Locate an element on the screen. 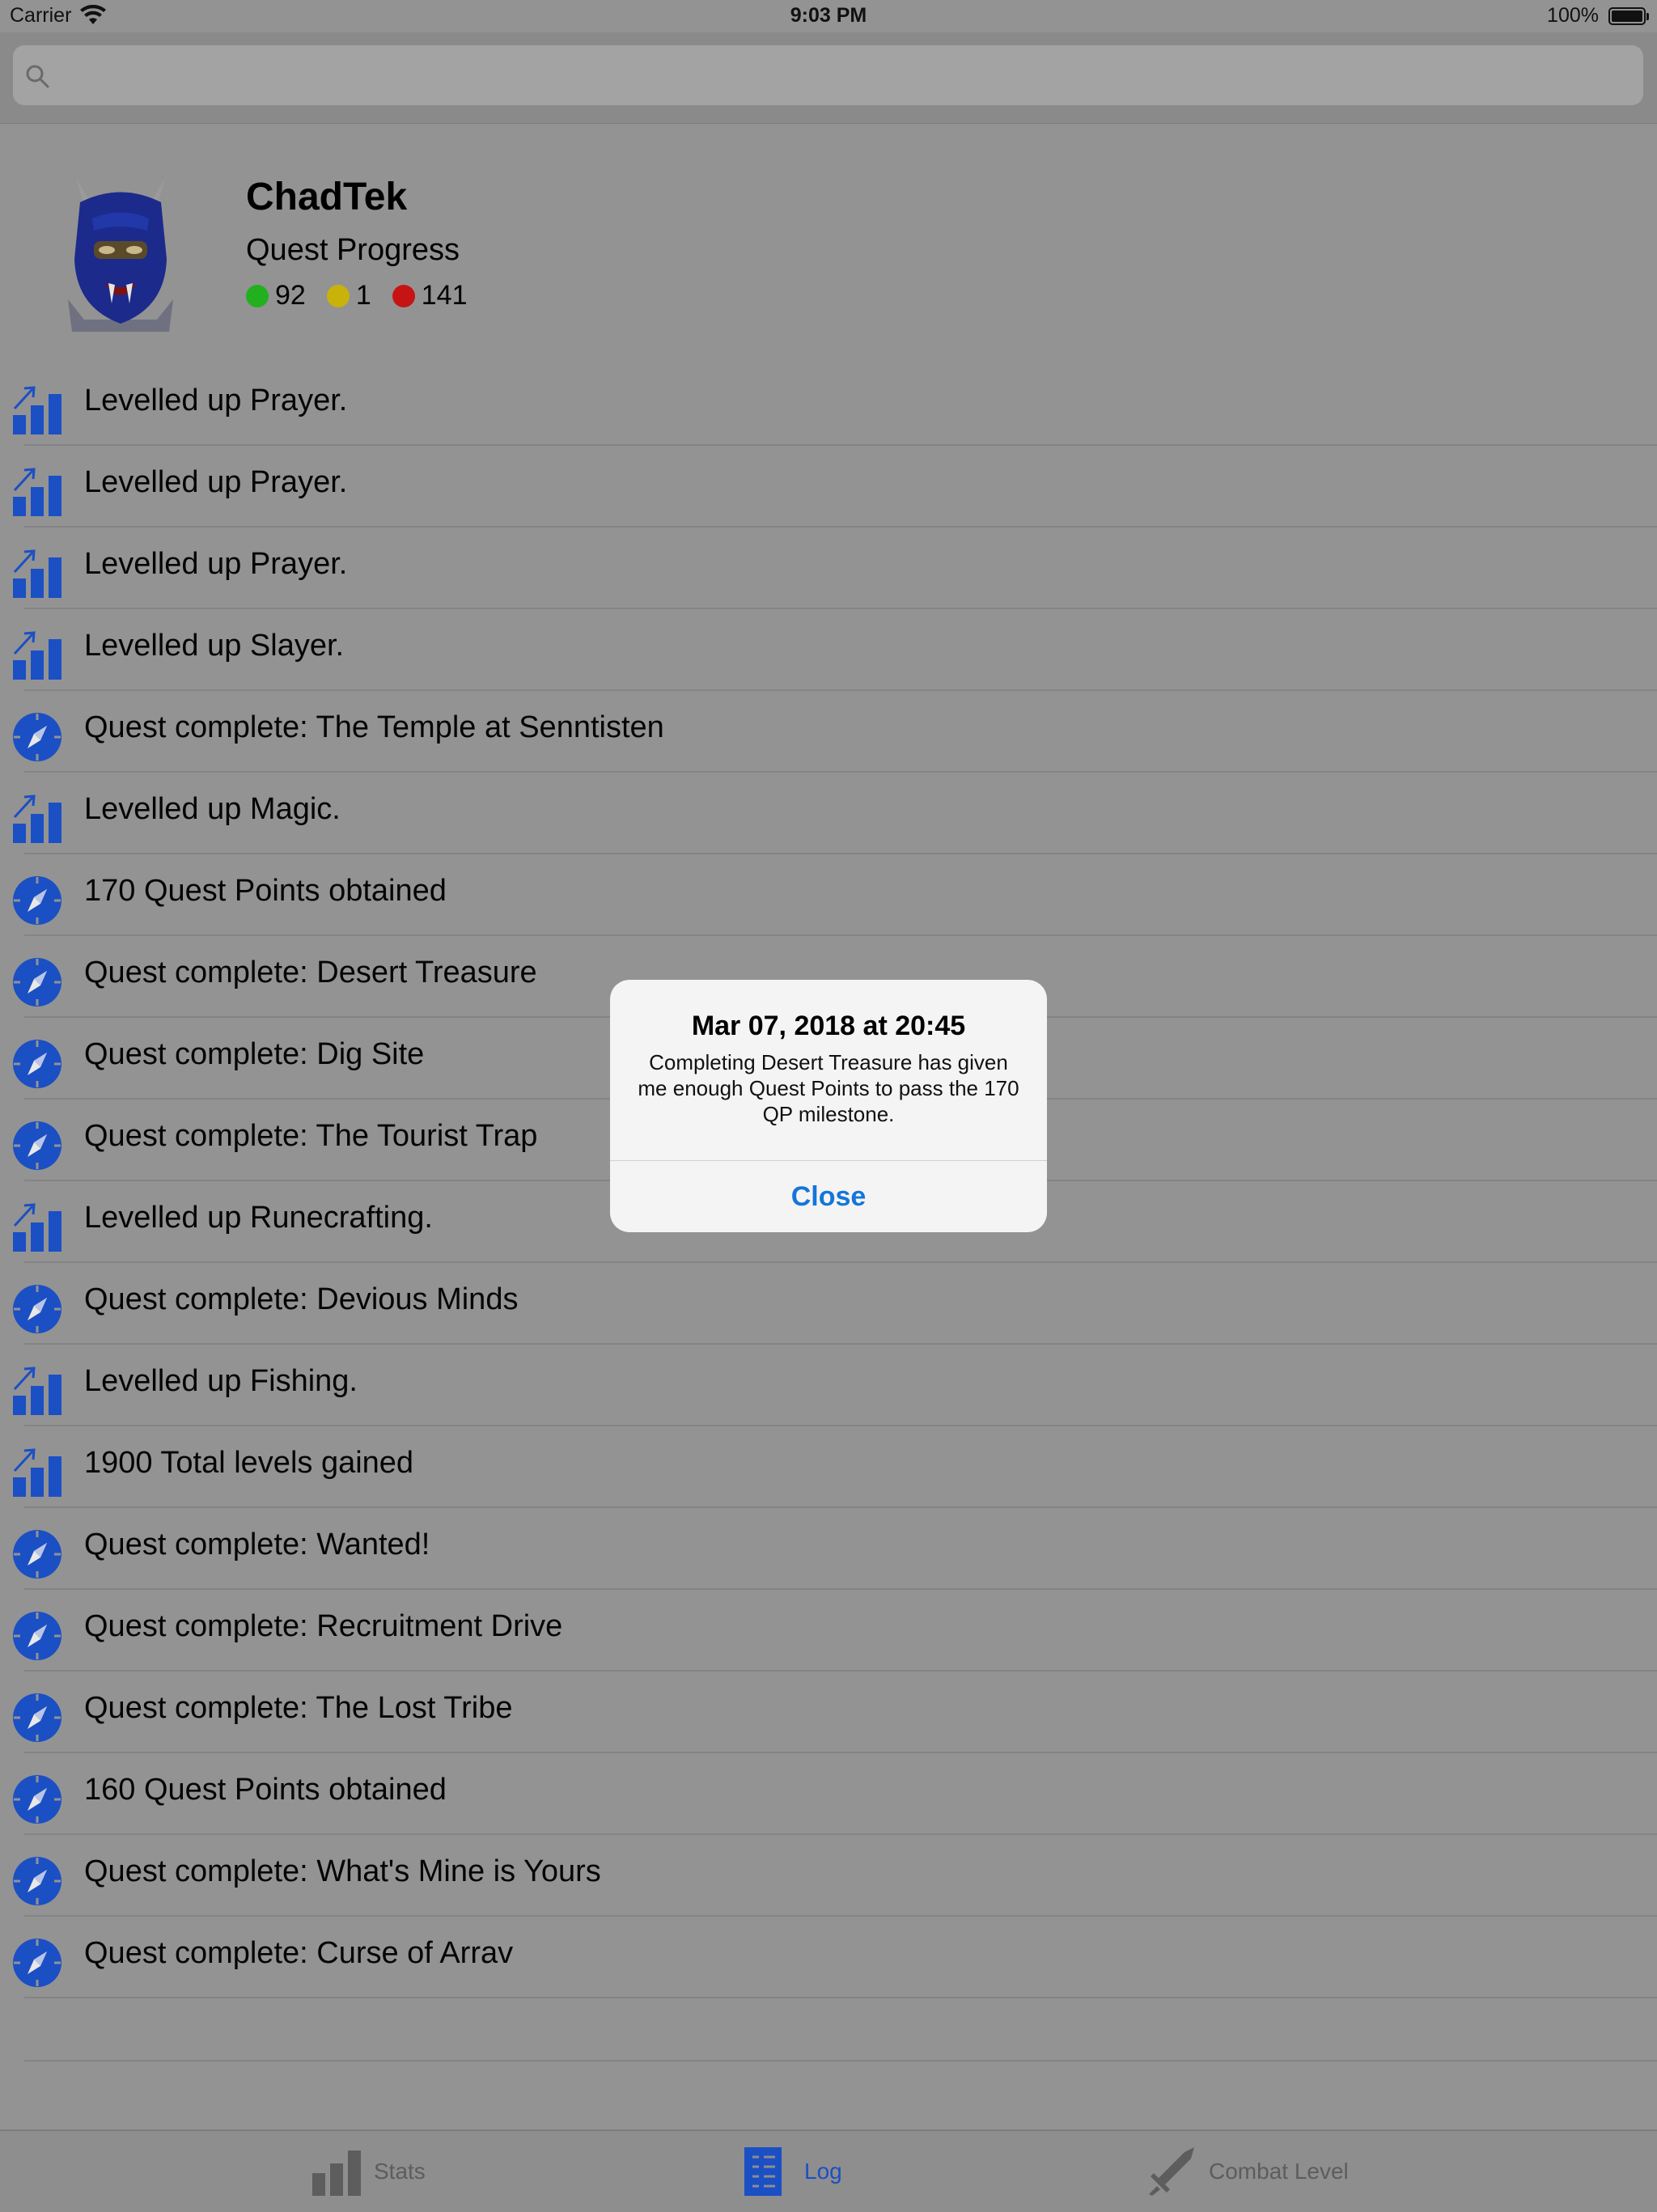  close-button: Close is located at coordinates (828, 1196).